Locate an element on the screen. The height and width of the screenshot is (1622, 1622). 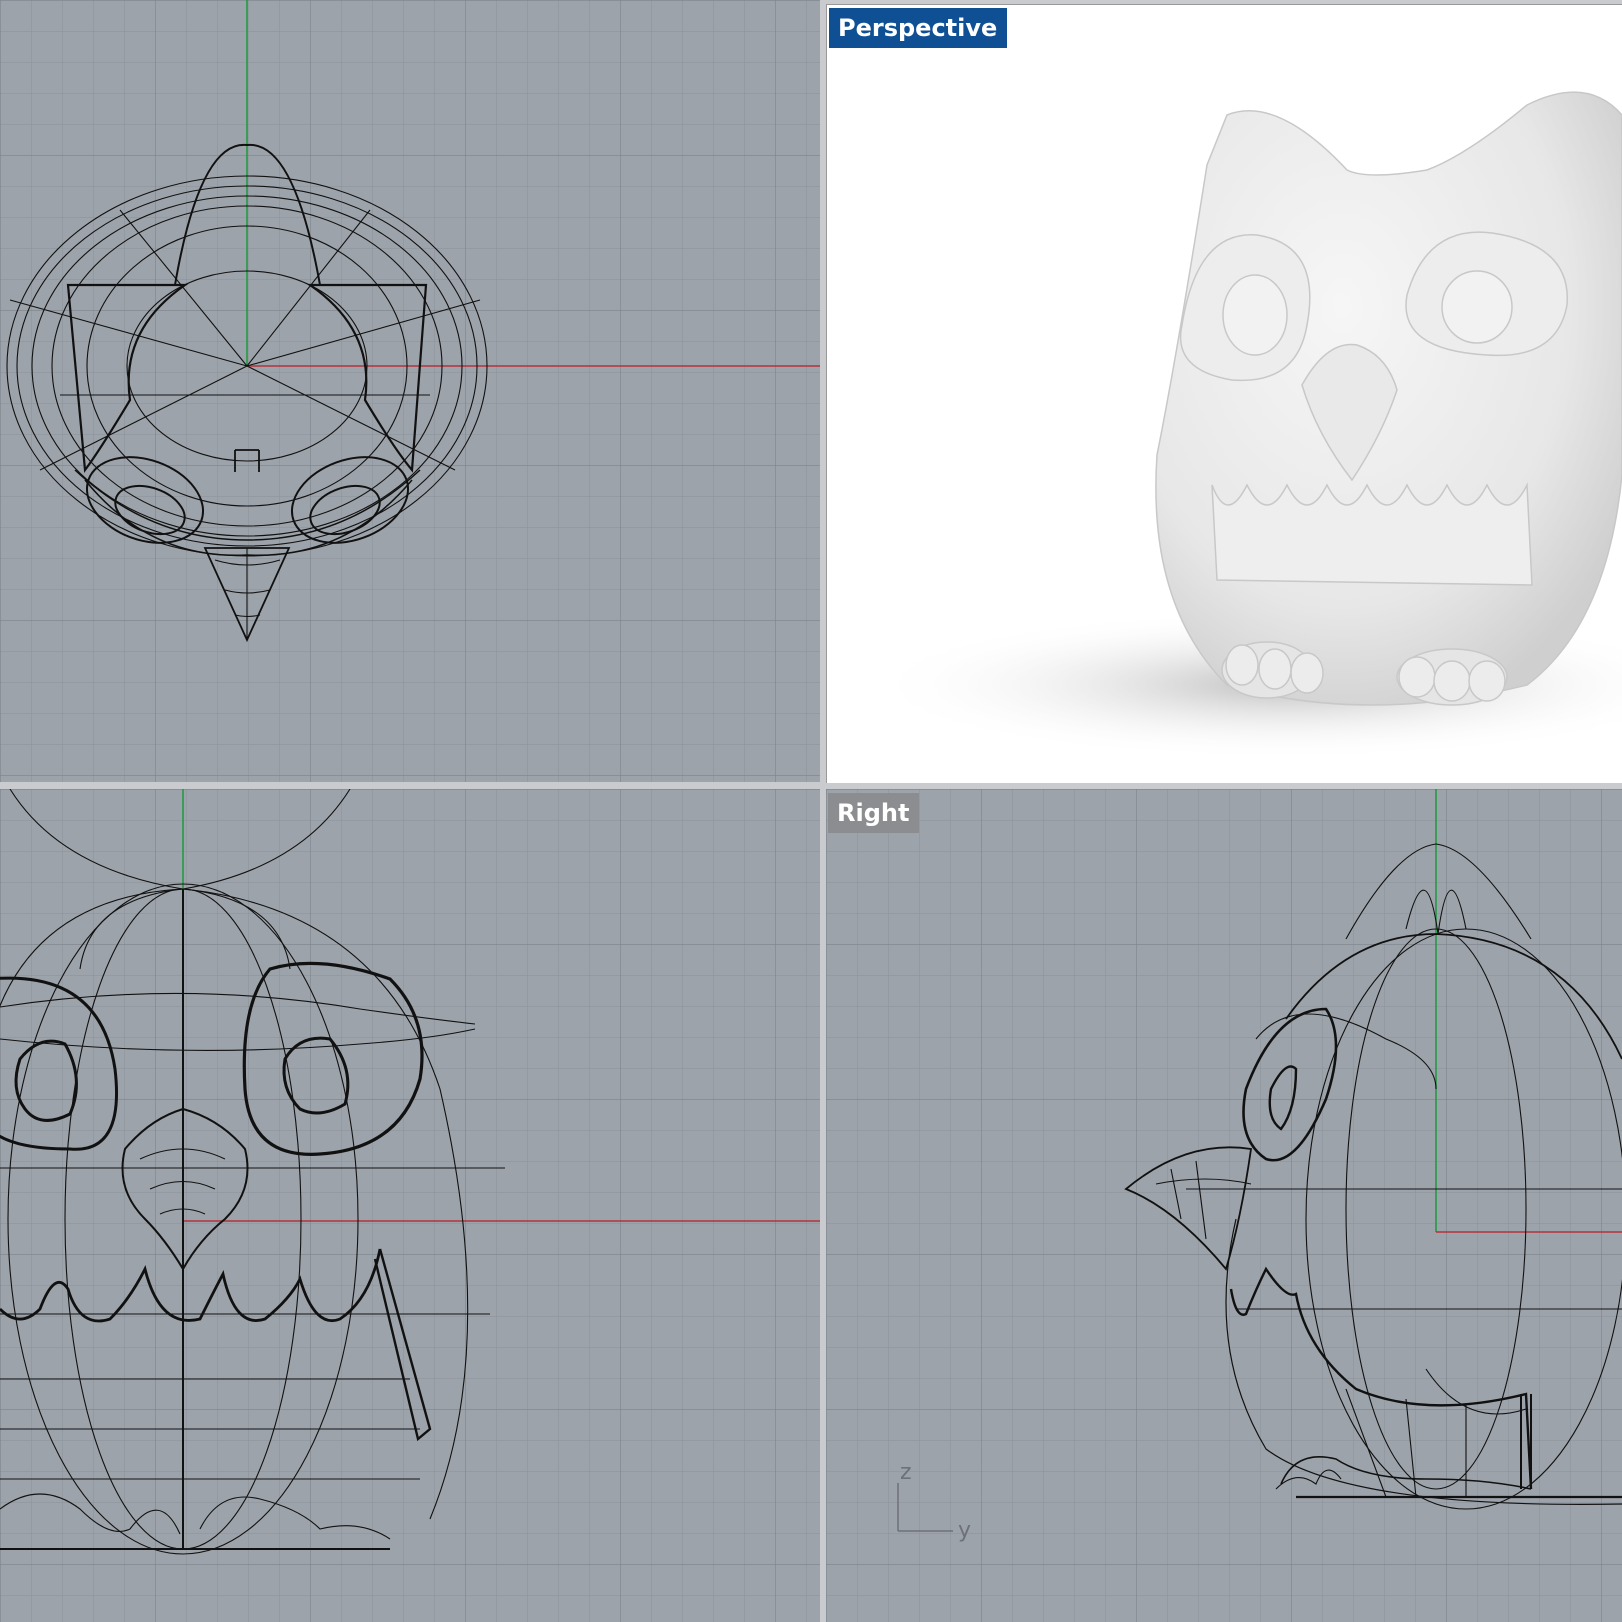
viewport-label-right: Right is located at coordinates (874, 813).